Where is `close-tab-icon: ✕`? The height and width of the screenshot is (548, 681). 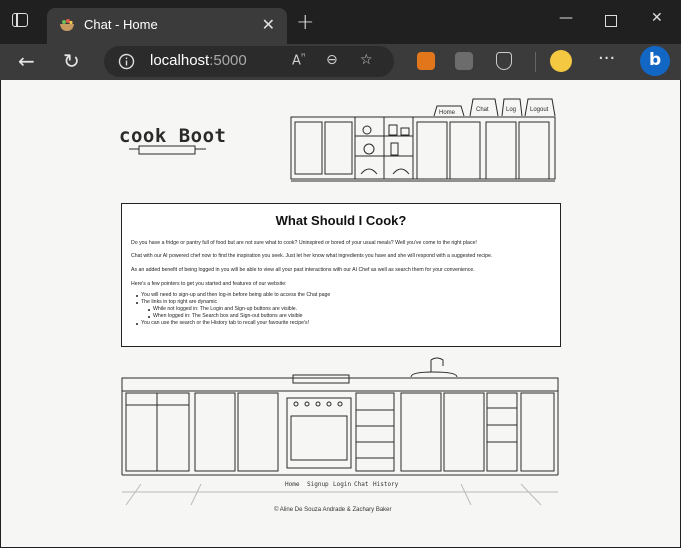 close-tab-icon: ✕ is located at coordinates (268, 24).